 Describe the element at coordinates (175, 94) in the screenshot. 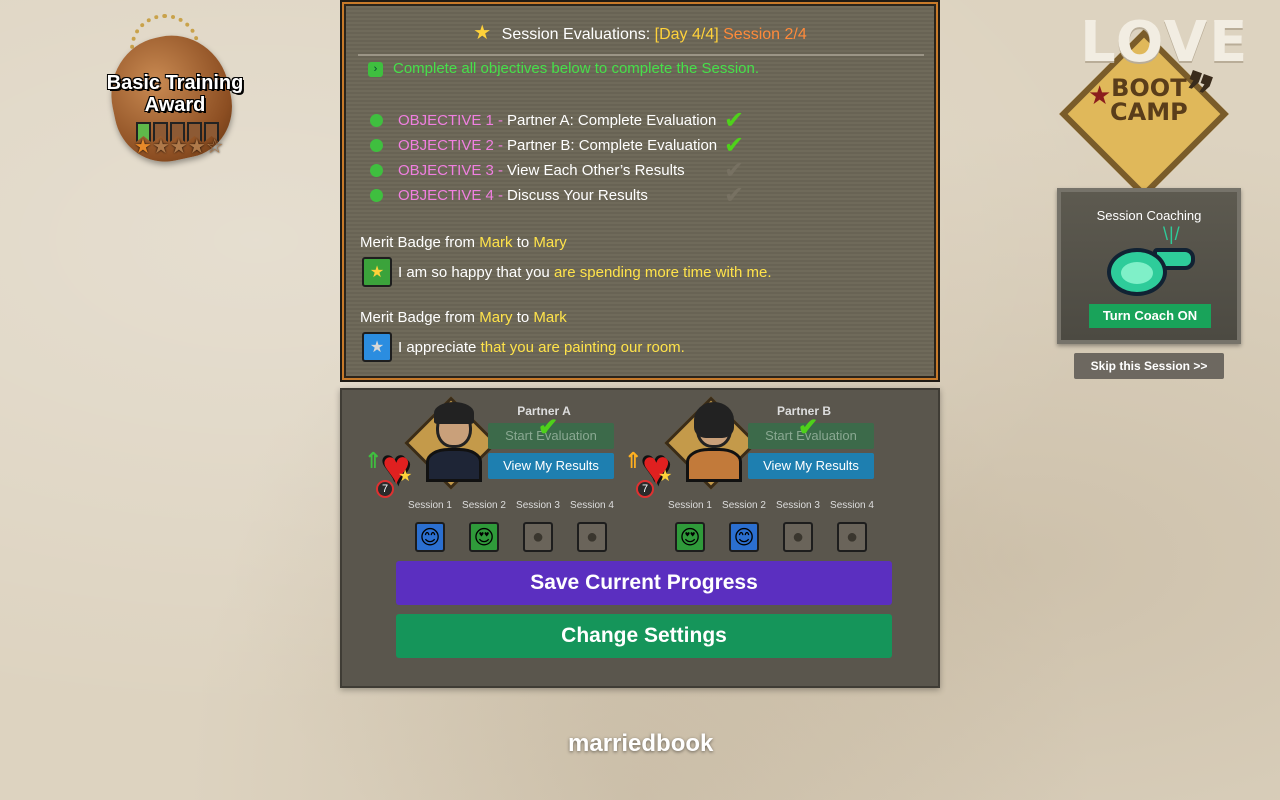

I see `award-title: Basic Training Award` at that location.